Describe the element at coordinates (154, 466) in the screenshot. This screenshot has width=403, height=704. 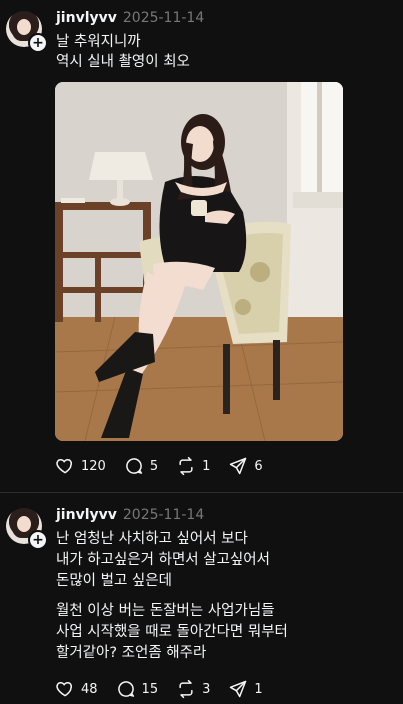
I see `comment-count: 5` at that location.